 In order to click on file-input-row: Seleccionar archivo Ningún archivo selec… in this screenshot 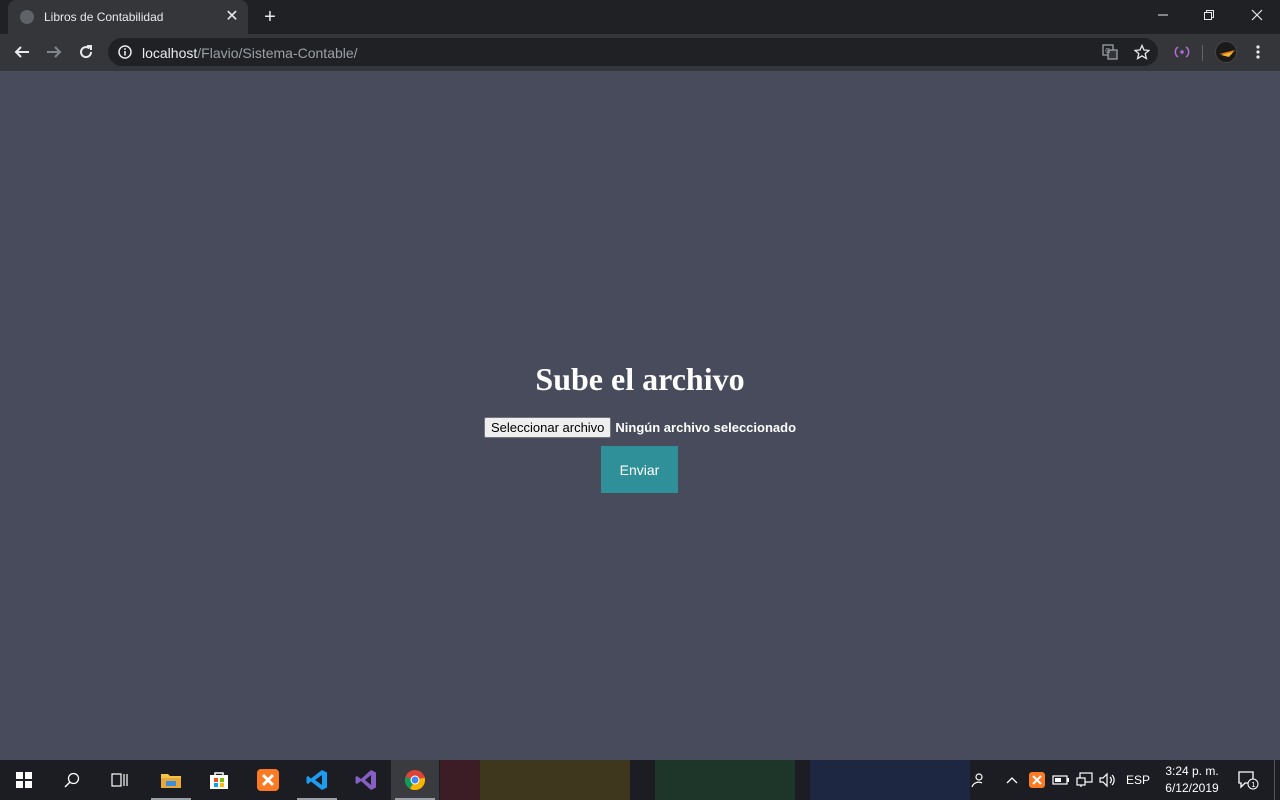, I will do `click(640, 427)`.